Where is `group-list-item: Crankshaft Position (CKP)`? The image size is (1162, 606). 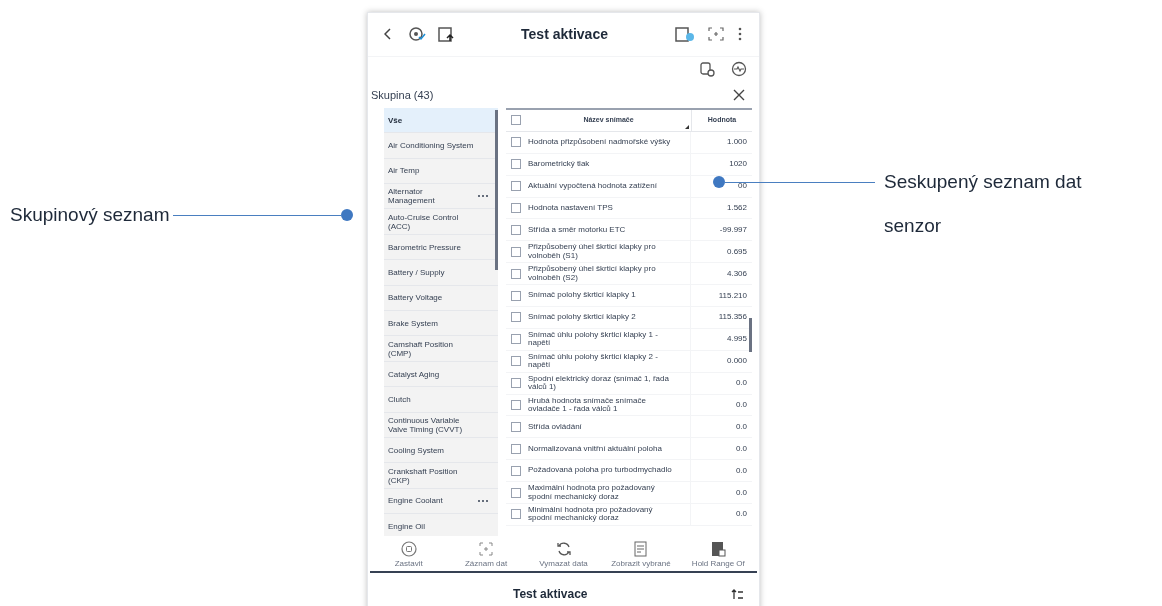
group-list-item: Crankshaft Position (CKP) is located at coordinates (441, 476).